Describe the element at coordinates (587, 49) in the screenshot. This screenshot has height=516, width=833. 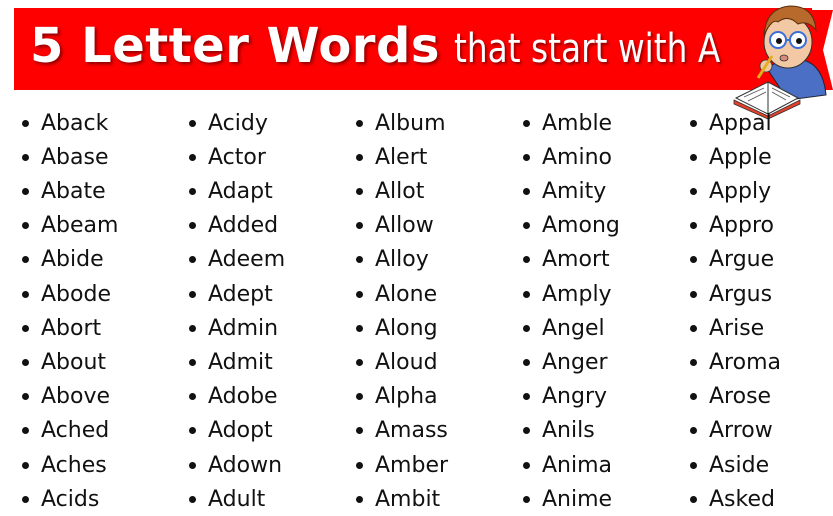
I see `title-light-text: that start with A` at that location.